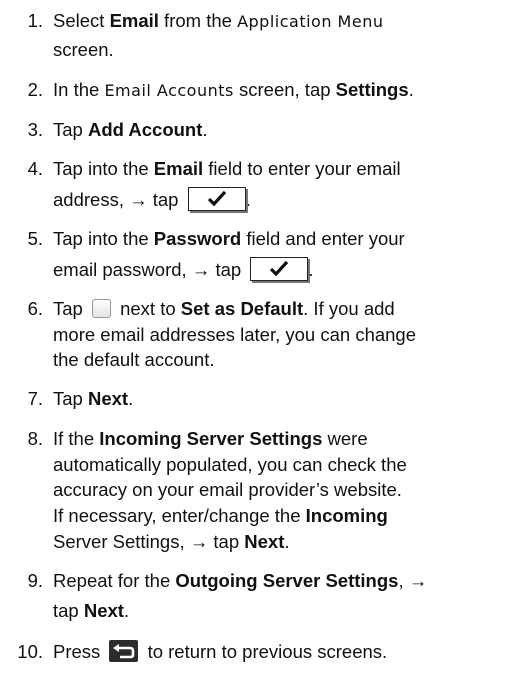 The image size is (529, 674). What do you see at coordinates (35, 438) in the screenshot?
I see `step-number: 8.` at bounding box center [35, 438].